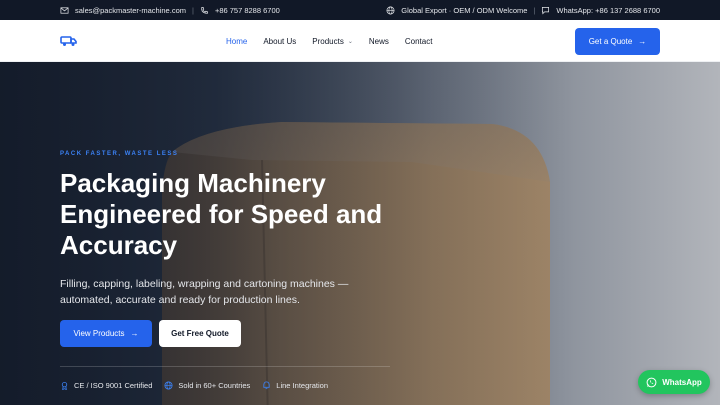  I want to click on feature-label: CE / ISO 9001 Certified, so click(113, 385).